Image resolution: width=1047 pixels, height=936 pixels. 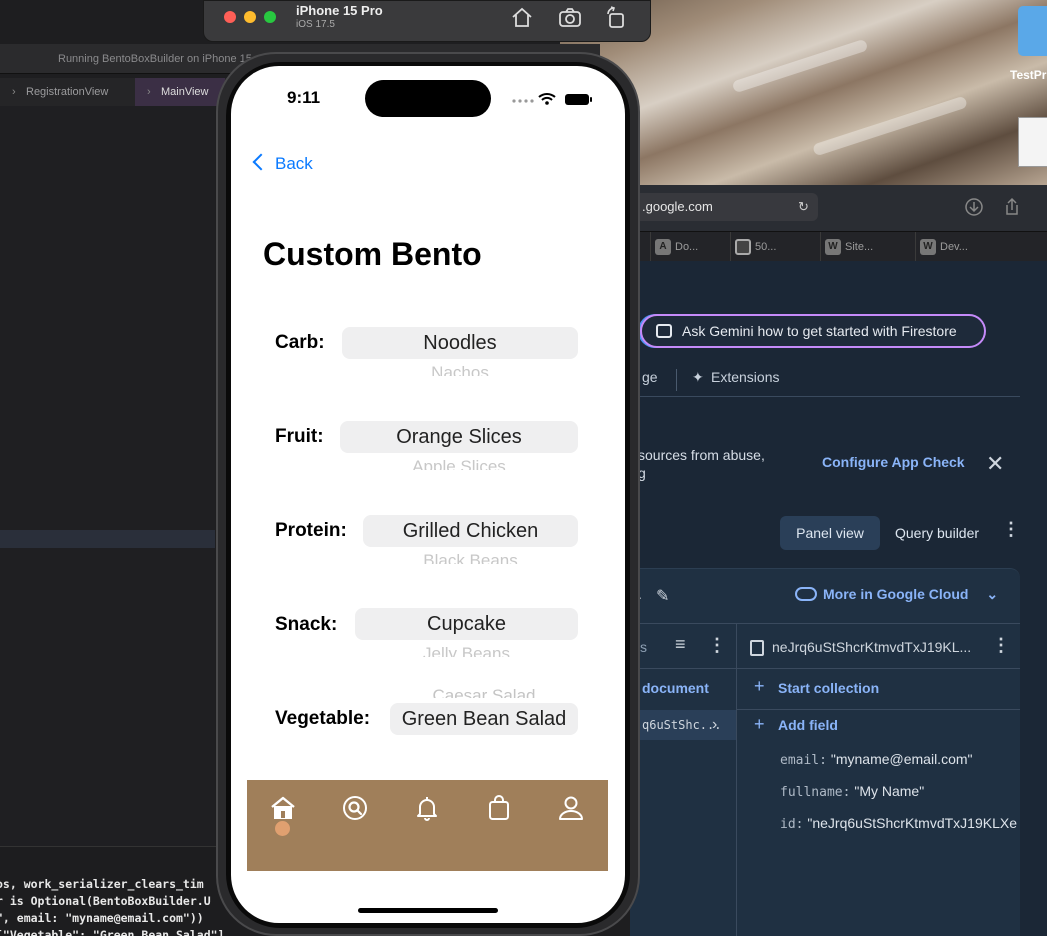 What do you see at coordinates (828, 688) in the screenshot?
I see `start-collection-button: Start collection` at bounding box center [828, 688].